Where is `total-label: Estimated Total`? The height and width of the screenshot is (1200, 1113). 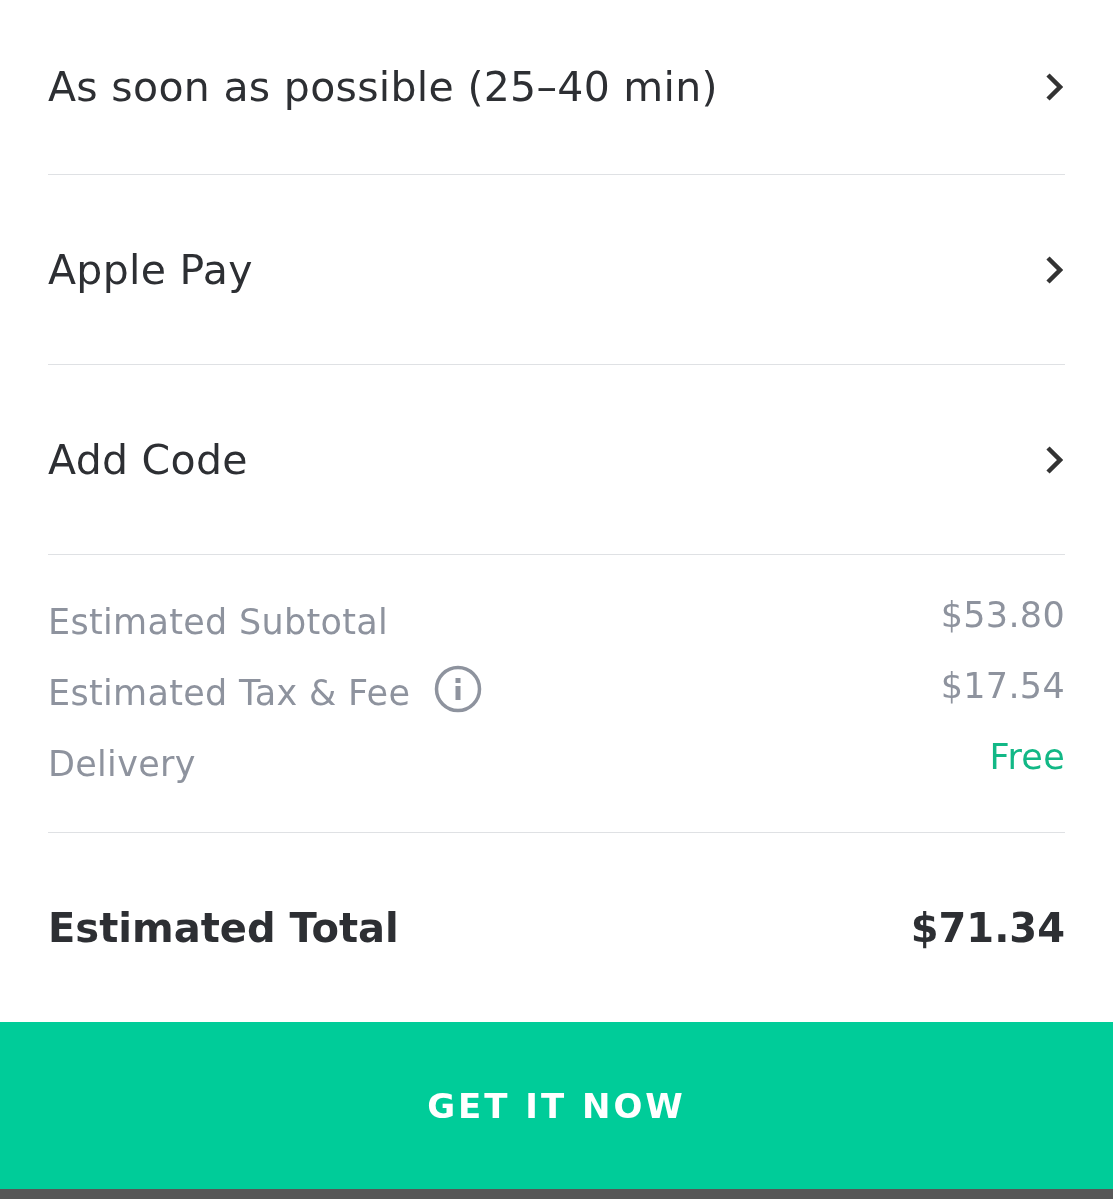 total-label: Estimated Total is located at coordinates (223, 927).